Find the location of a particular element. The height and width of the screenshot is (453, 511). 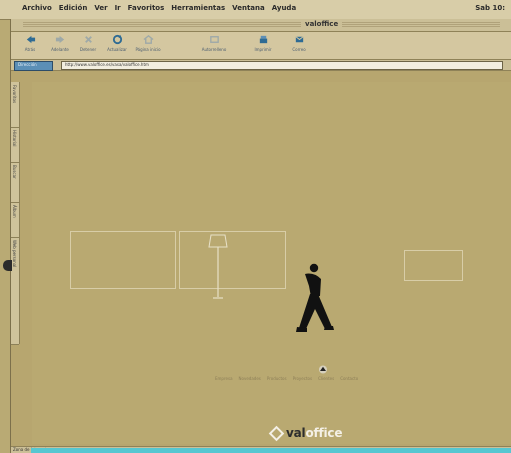

menu-edicion: Edición is located at coordinates (73, 8).